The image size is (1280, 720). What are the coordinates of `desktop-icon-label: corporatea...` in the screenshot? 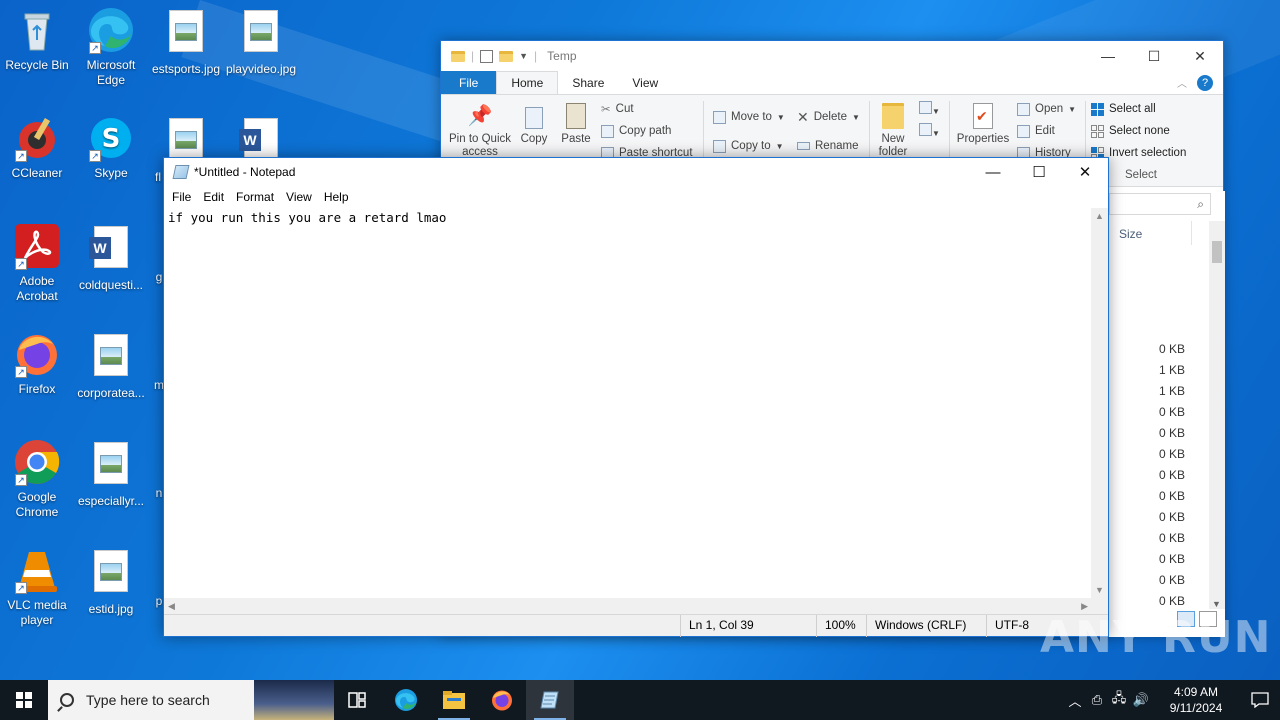 It's located at (111, 393).